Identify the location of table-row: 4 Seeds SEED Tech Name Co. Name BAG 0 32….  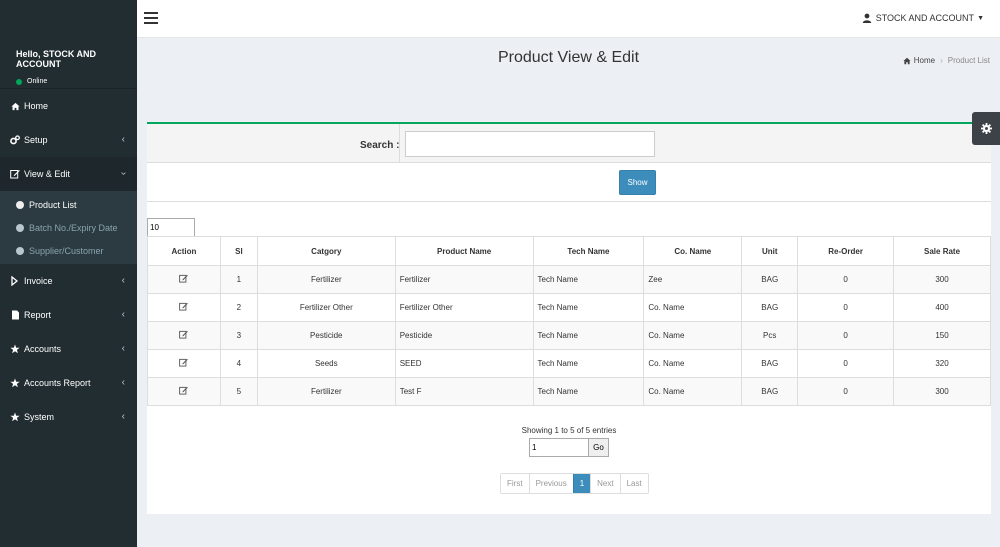
(569, 363).